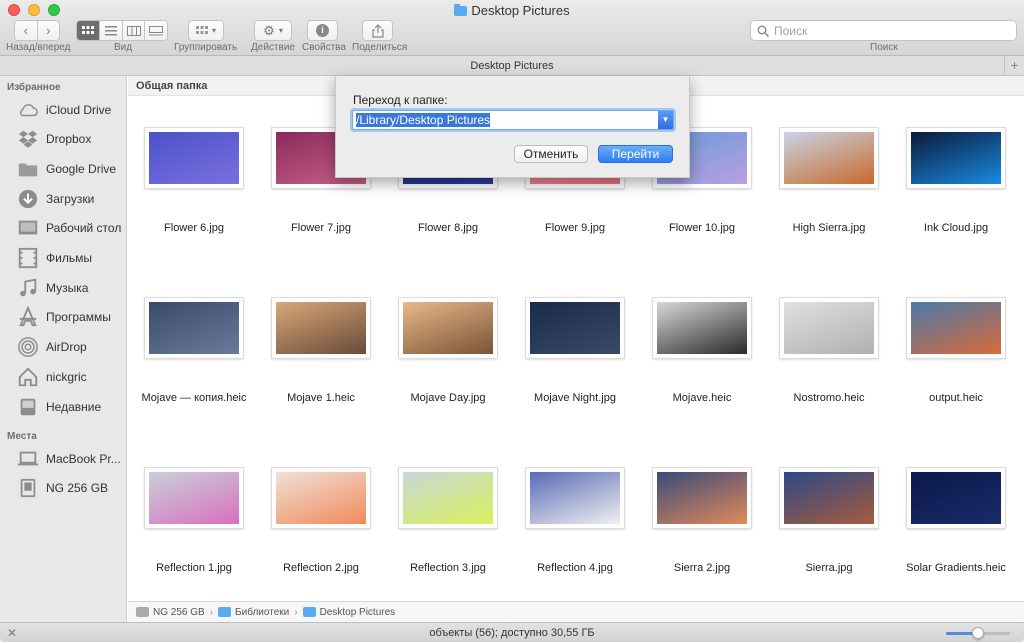 The width and height of the screenshot is (1024, 642). What do you see at coordinates (461, 10) in the screenshot?
I see `folder-icon` at bounding box center [461, 10].